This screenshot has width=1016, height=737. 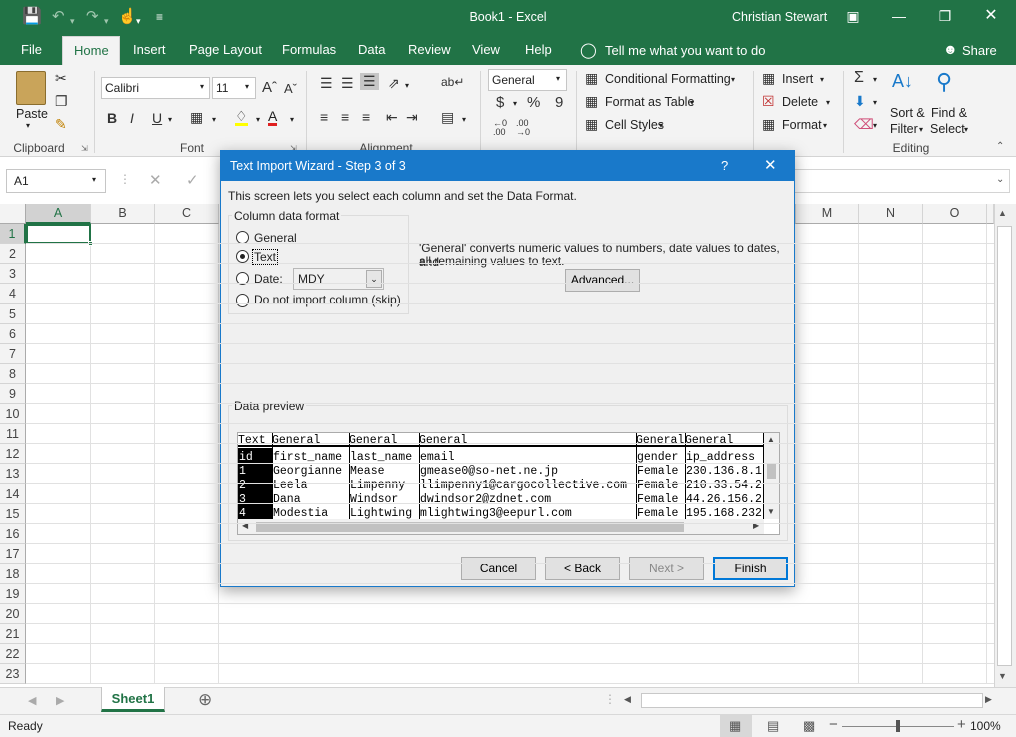 What do you see at coordinates (132, 118) in the screenshot?
I see `italic-button: I` at bounding box center [132, 118].